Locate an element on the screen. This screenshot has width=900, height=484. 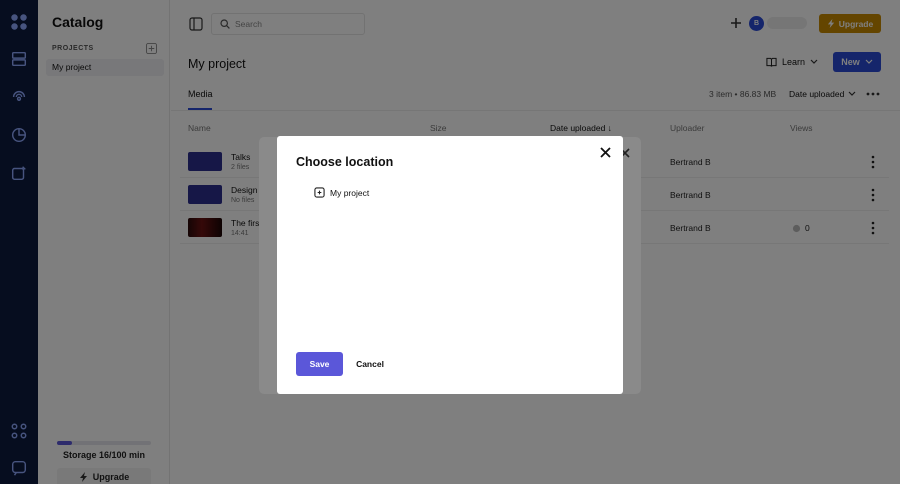
save-button: Save is located at coordinates (319, 364).